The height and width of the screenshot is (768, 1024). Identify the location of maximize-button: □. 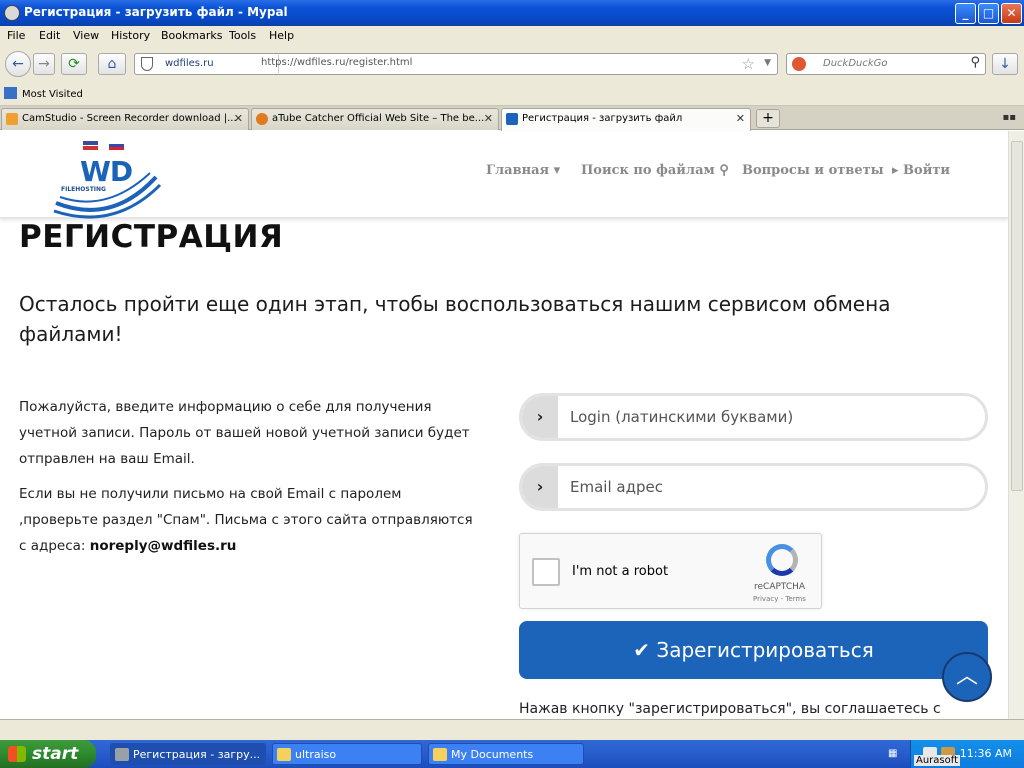
(988, 13).